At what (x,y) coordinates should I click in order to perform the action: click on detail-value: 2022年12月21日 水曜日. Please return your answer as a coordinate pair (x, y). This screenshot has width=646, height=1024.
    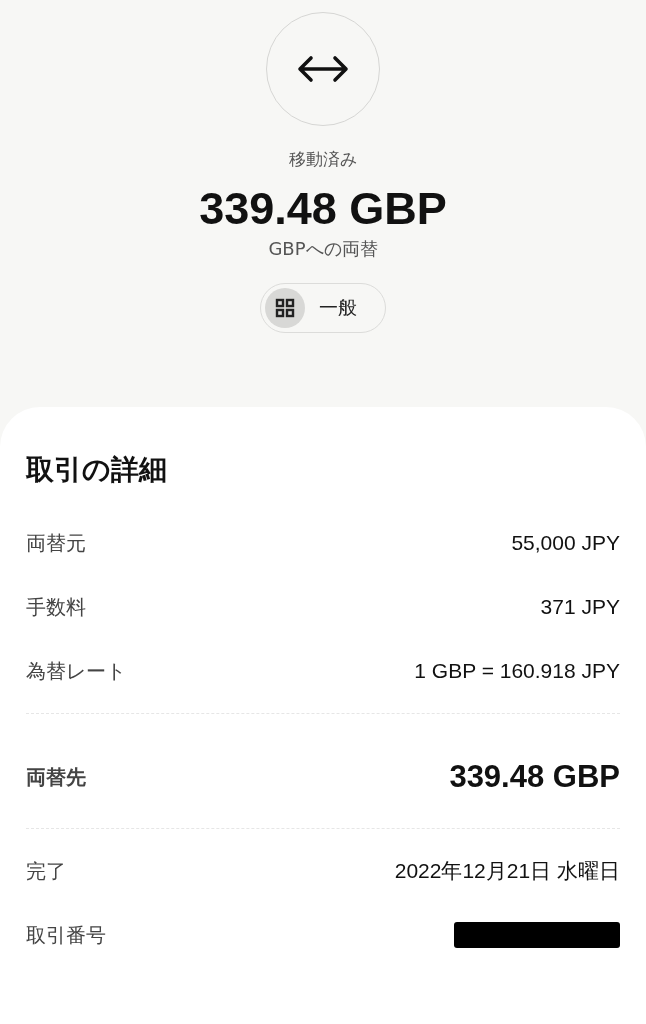
    Looking at the image, I should click on (507, 871).